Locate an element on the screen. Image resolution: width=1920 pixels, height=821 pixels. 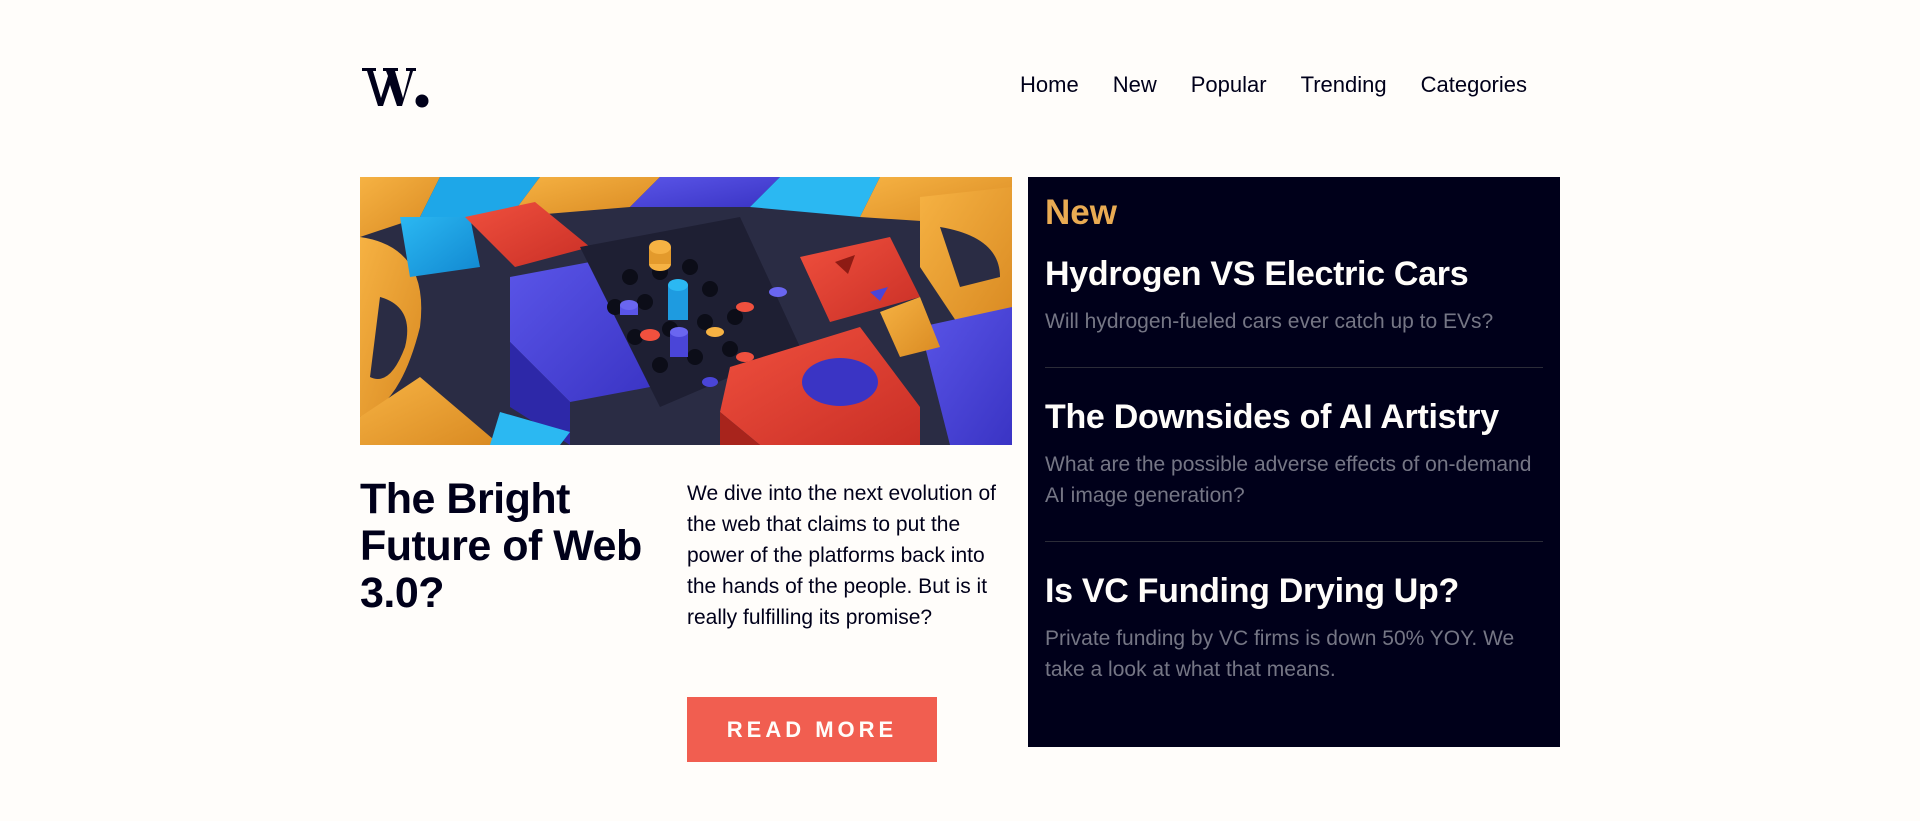
hero-title: The Bright Future of Web 3.0? is located at coordinates (501, 546).